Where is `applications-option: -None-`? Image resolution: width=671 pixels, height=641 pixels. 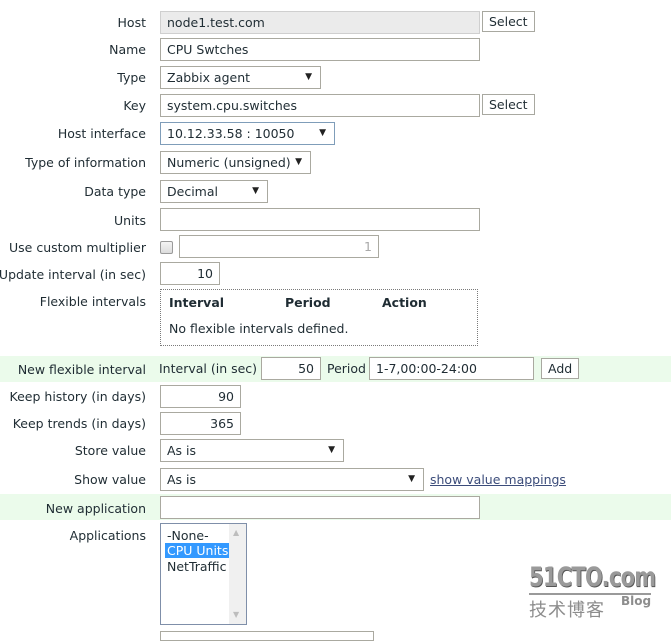 applications-option: -None- is located at coordinates (188, 535).